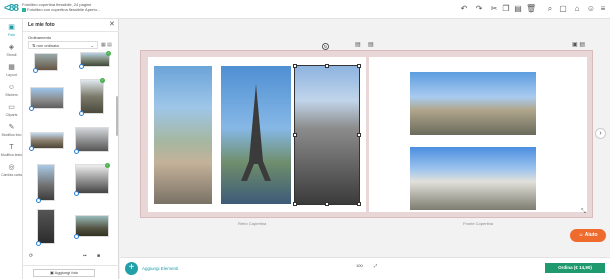 Image resolution: width=610 pixels, height=279 pixels. I want to click on cut-icon: ✂, so click(494, 9).